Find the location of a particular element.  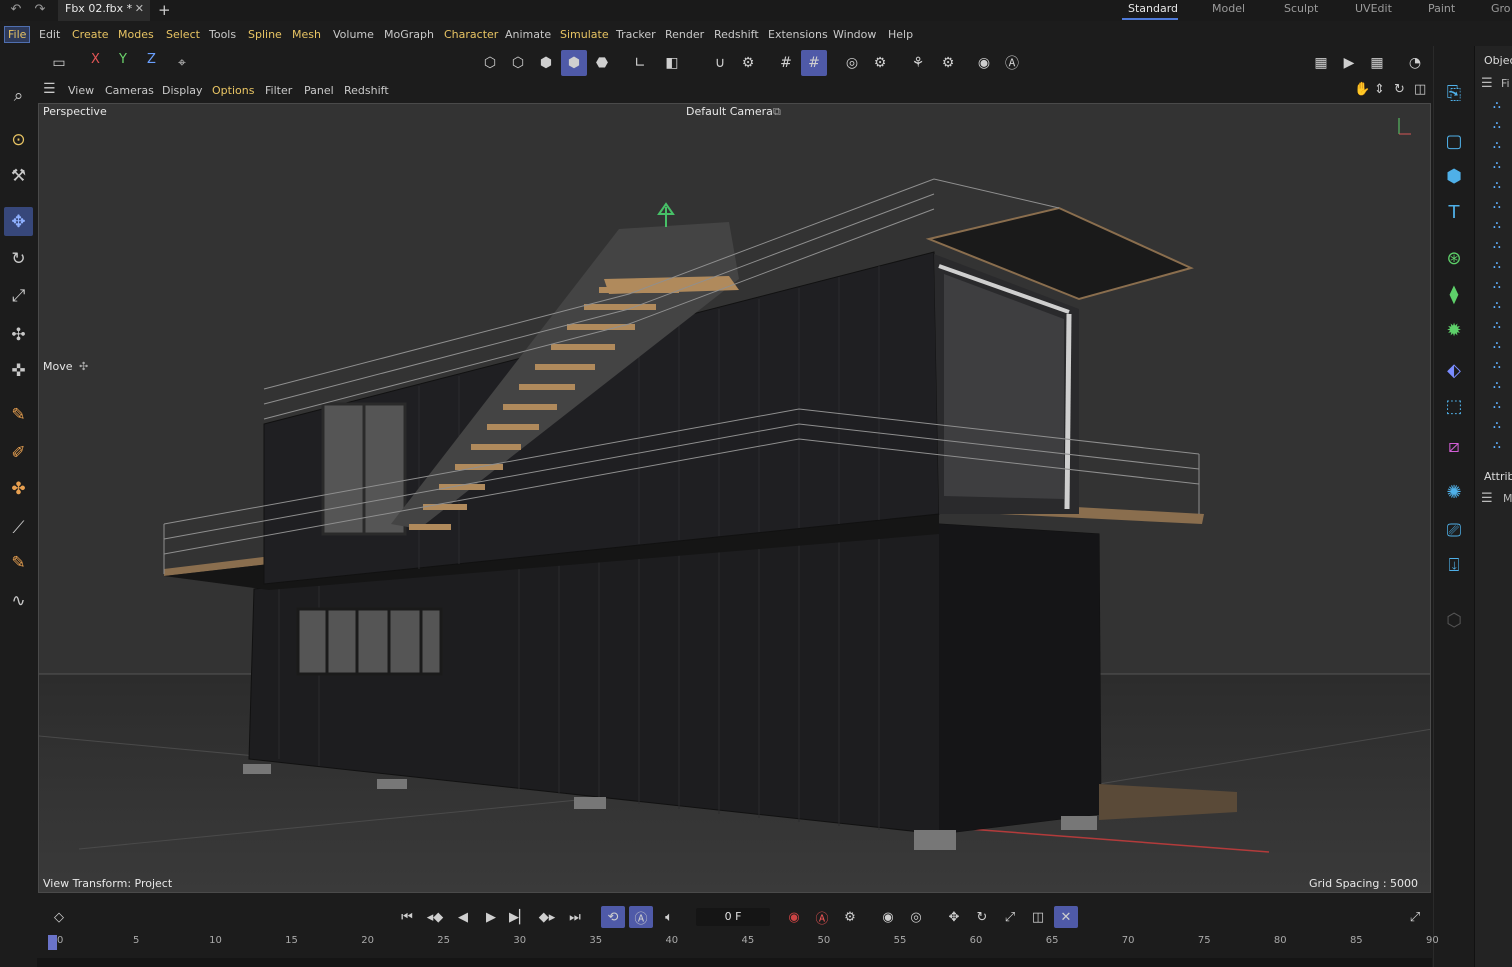

sculpt-icon: ∿ is located at coordinates (18, 600).